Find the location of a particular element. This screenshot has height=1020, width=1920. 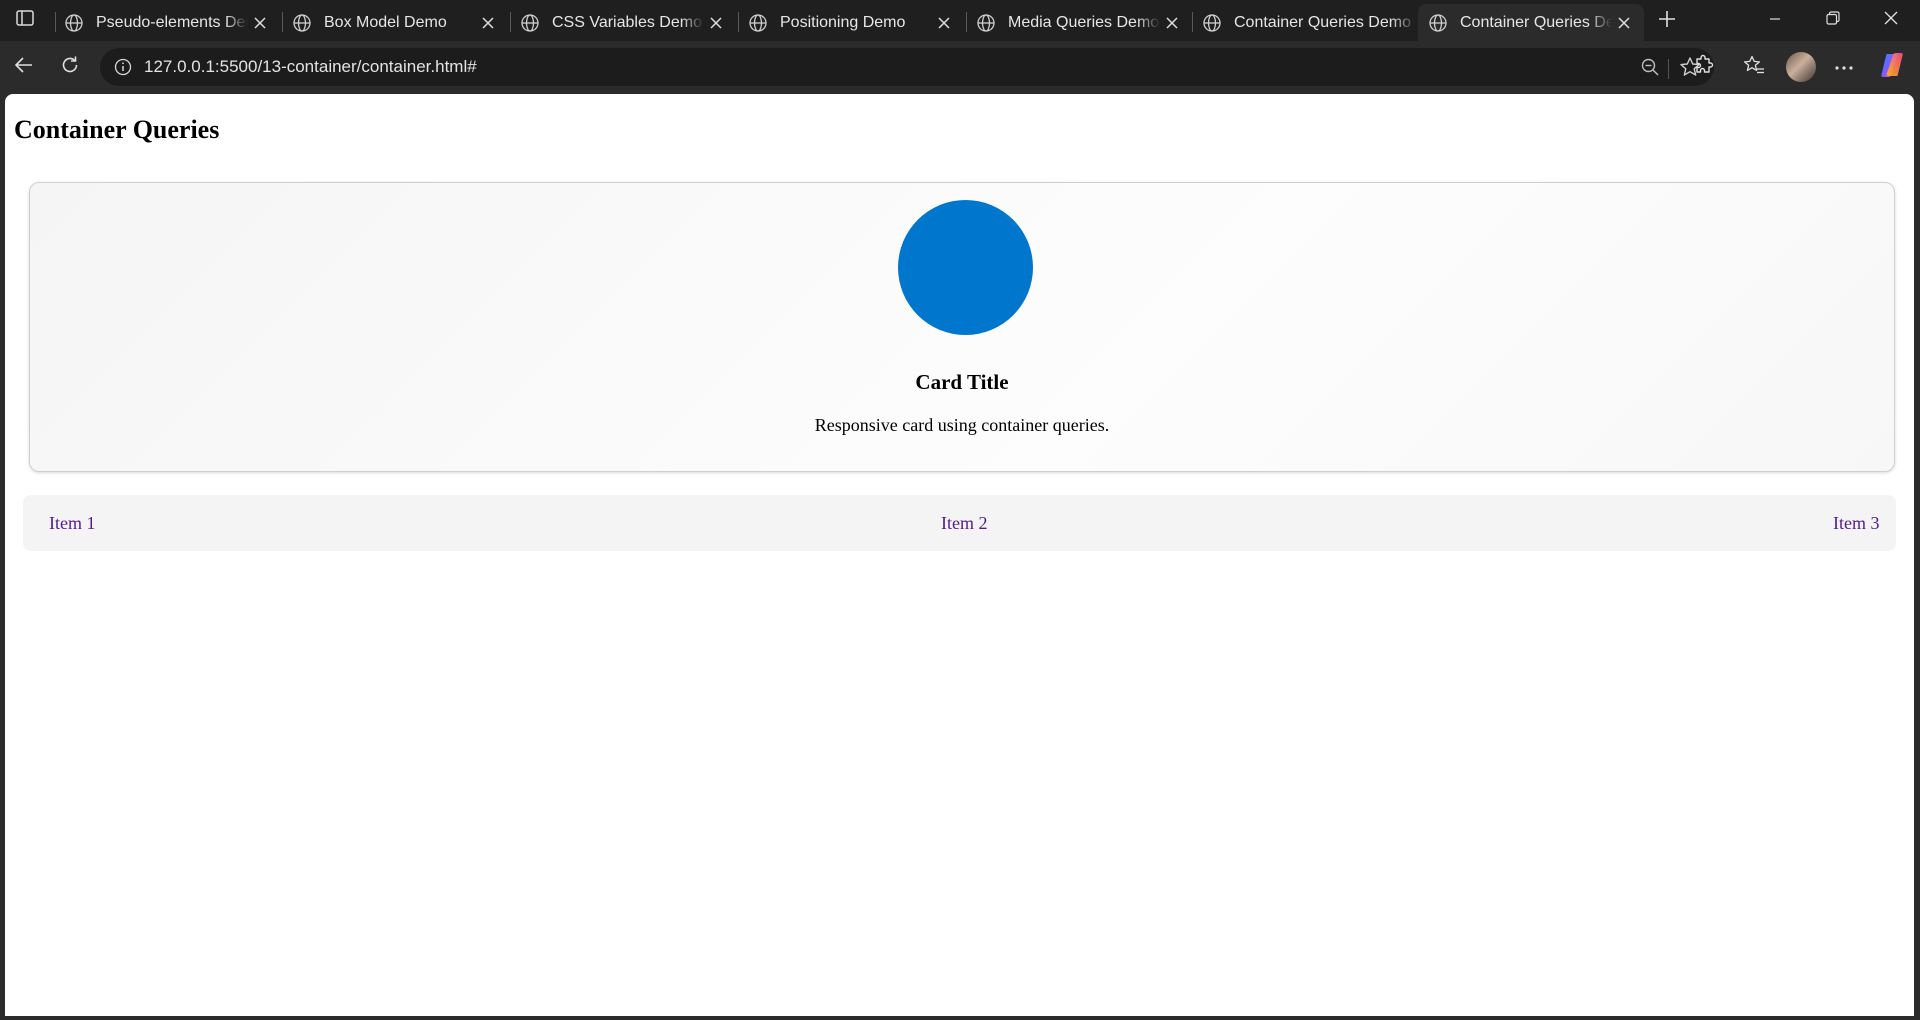

info-icon is located at coordinates (123, 67).